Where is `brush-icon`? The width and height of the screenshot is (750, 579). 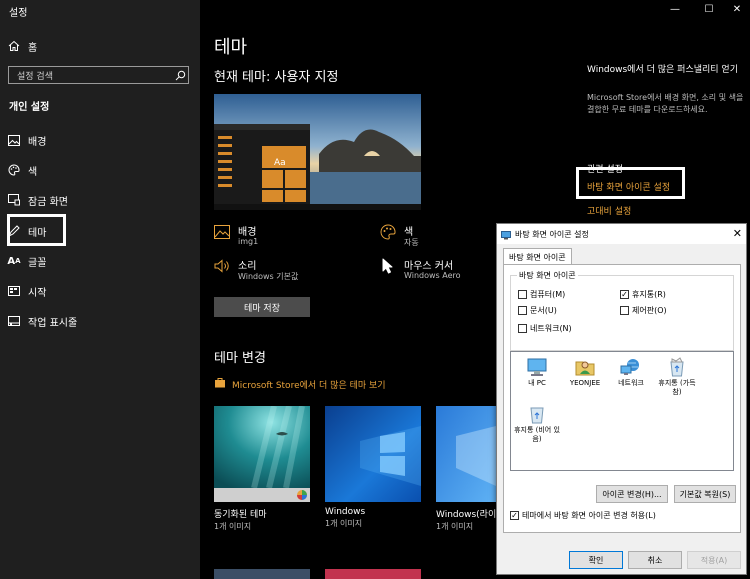
brush-icon is located at coordinates (14, 231).